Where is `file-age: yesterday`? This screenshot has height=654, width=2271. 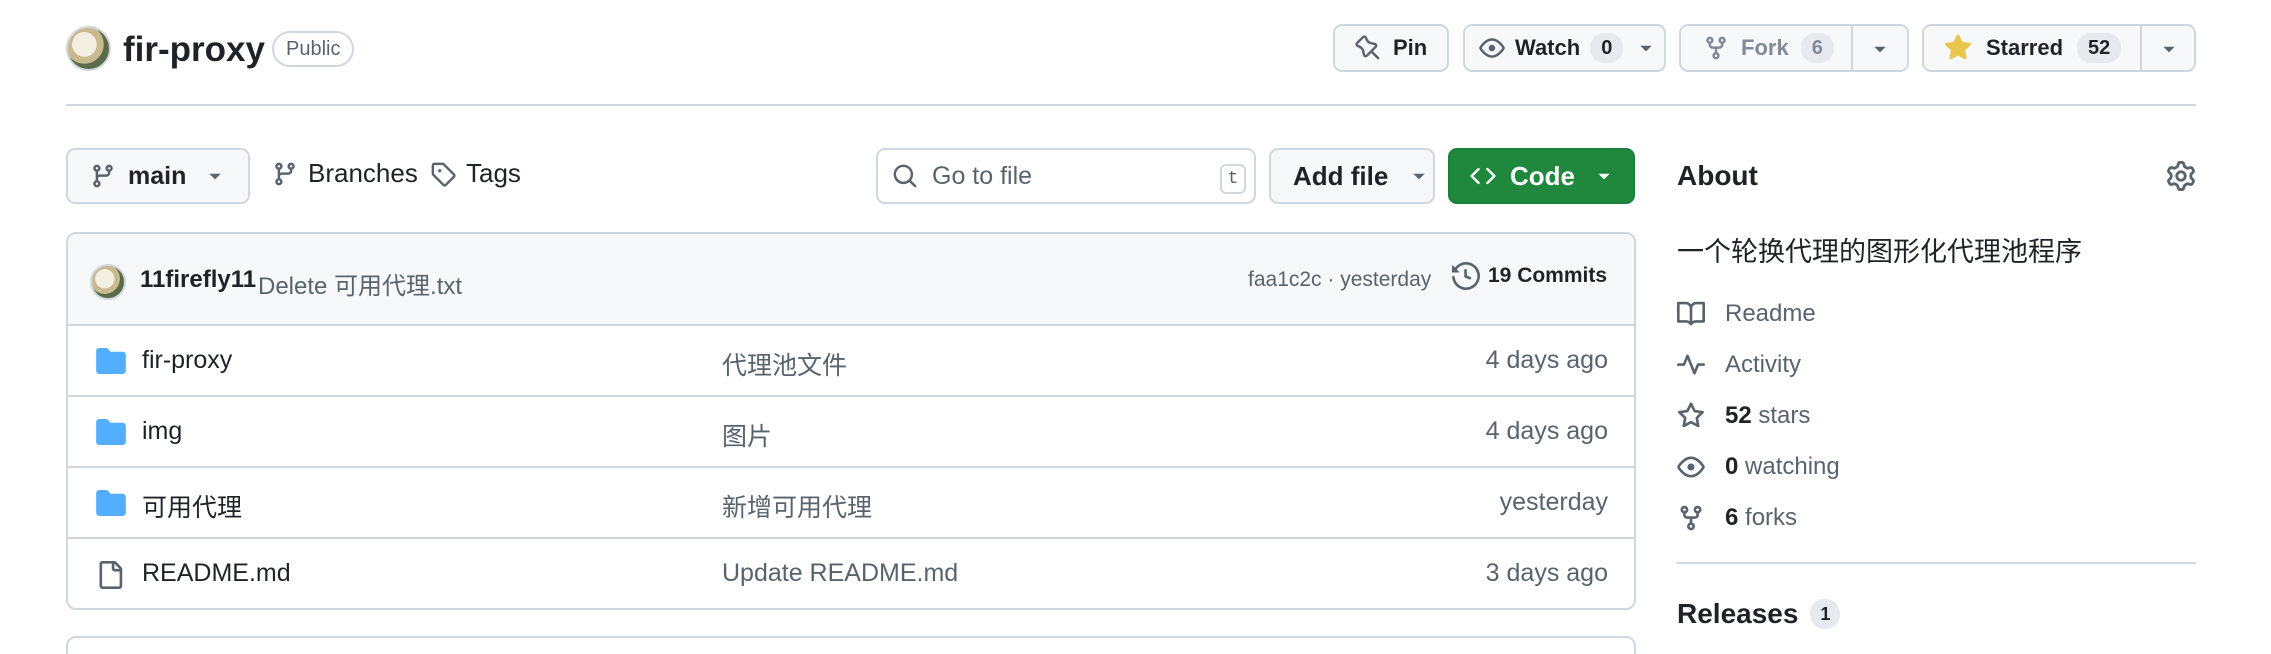 file-age: yesterday is located at coordinates (1553, 502).